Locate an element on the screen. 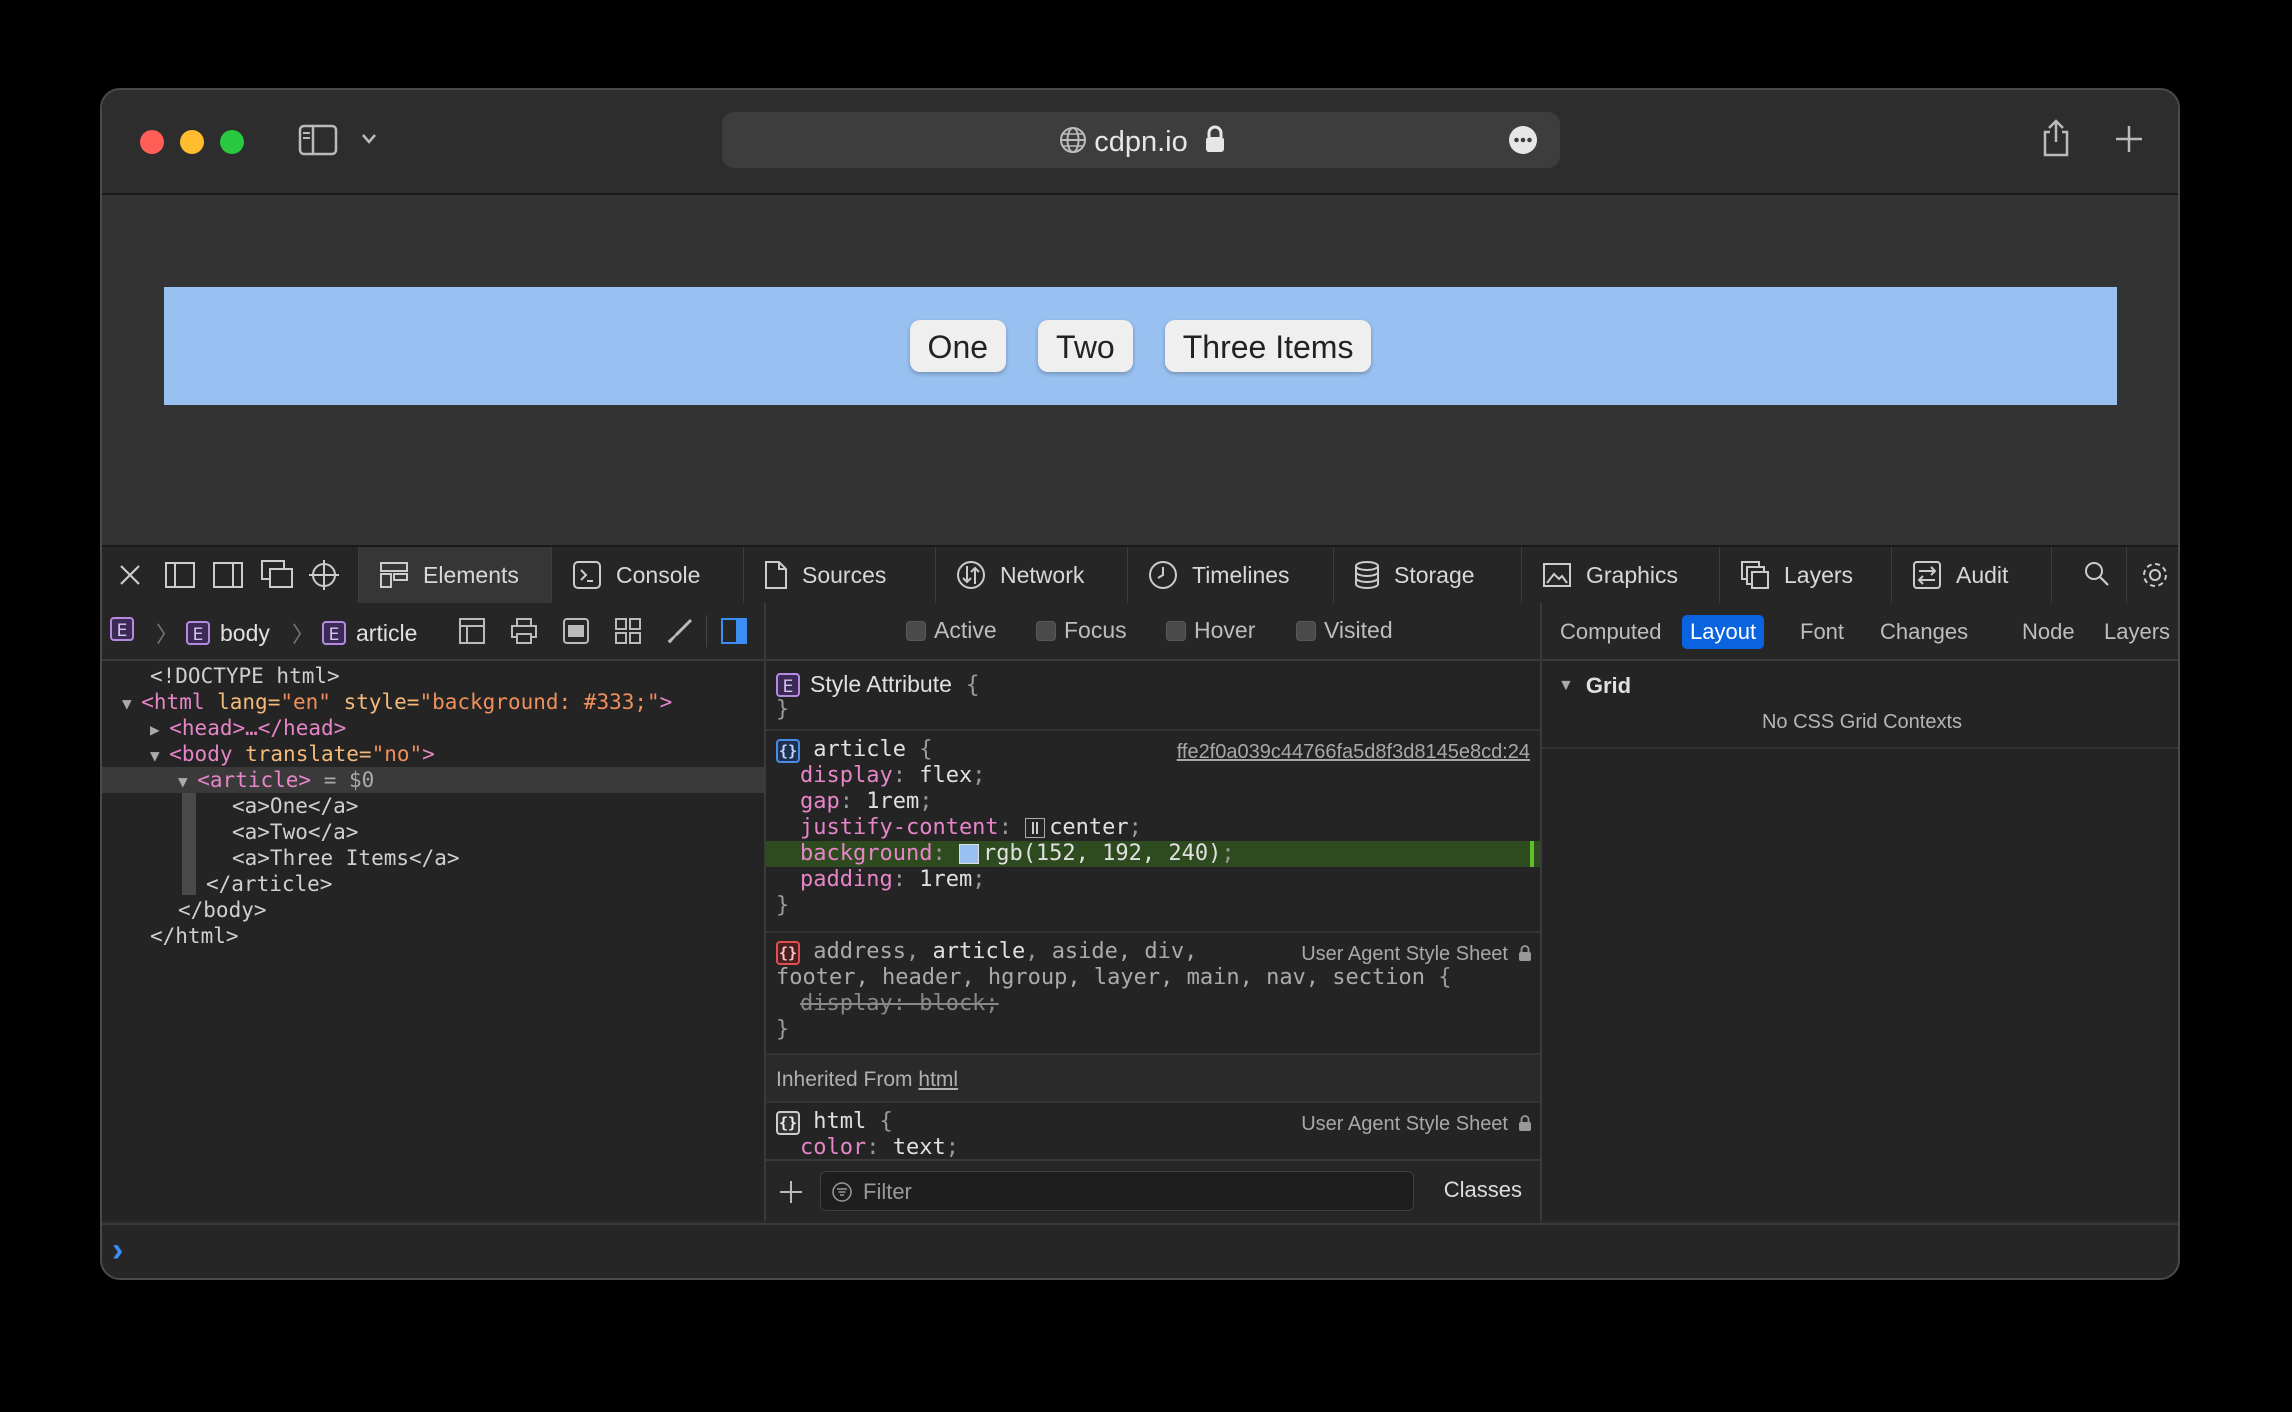 Image resolution: width=2292 pixels, height=1412 pixels. print-icon is located at coordinates (524, 631).